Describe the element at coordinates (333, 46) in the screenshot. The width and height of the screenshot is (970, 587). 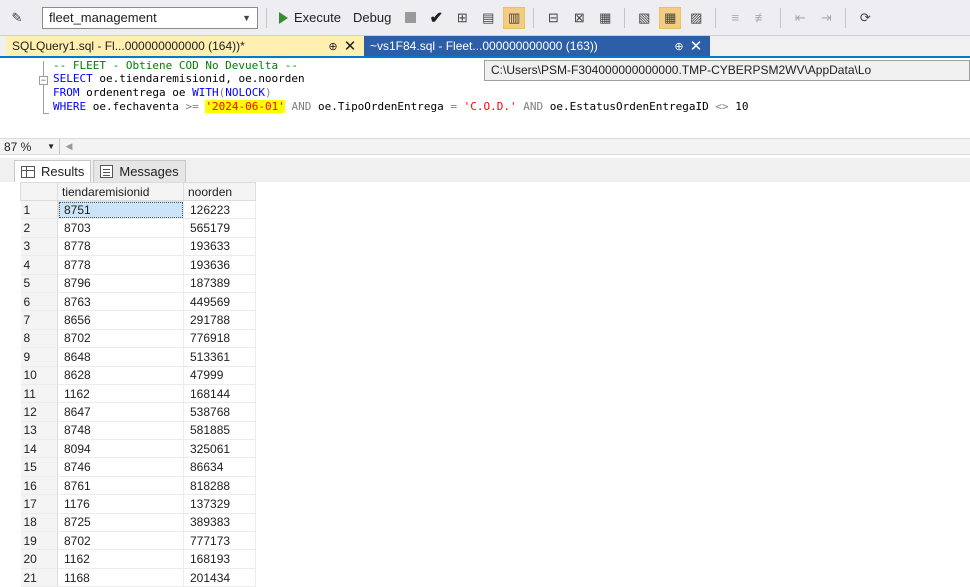
I see `pin-icon: ⊕` at that location.